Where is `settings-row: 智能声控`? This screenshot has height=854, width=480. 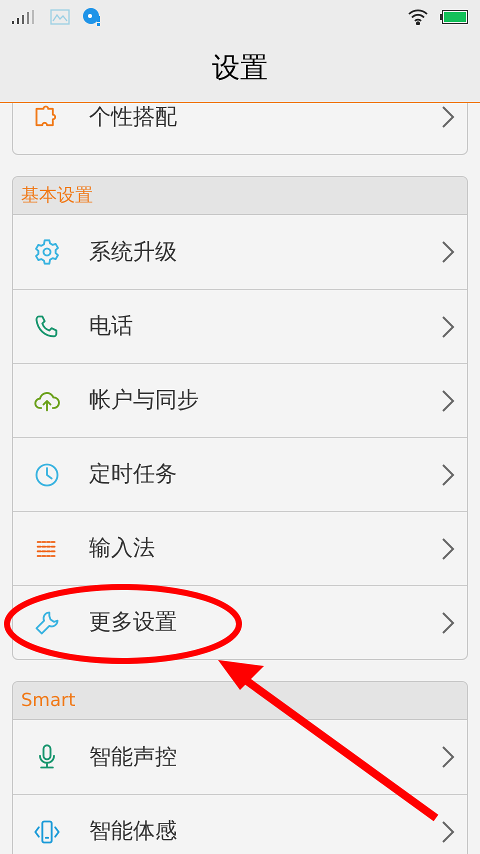
settings-row: 智能声控 is located at coordinates (240, 757).